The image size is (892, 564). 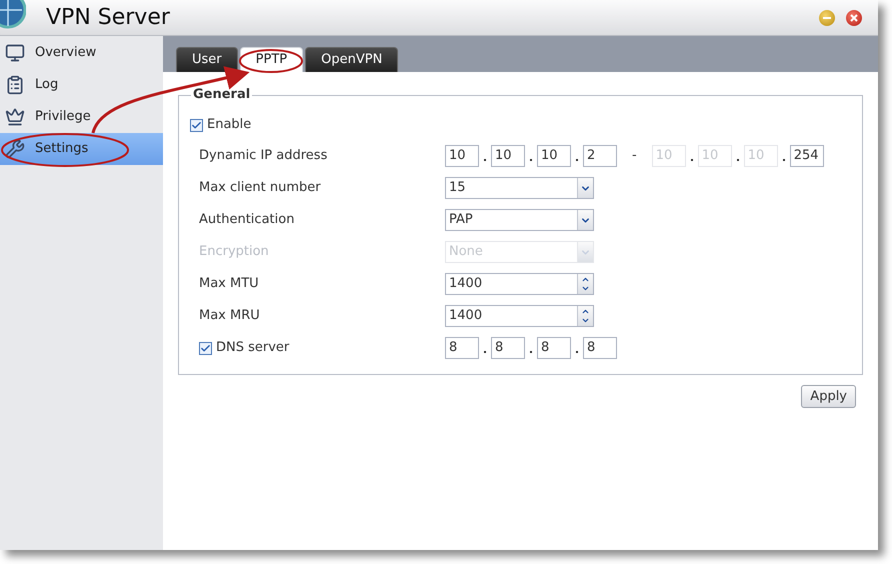 What do you see at coordinates (271, 61) in the screenshot?
I see `annotation-ellipse` at bounding box center [271, 61].